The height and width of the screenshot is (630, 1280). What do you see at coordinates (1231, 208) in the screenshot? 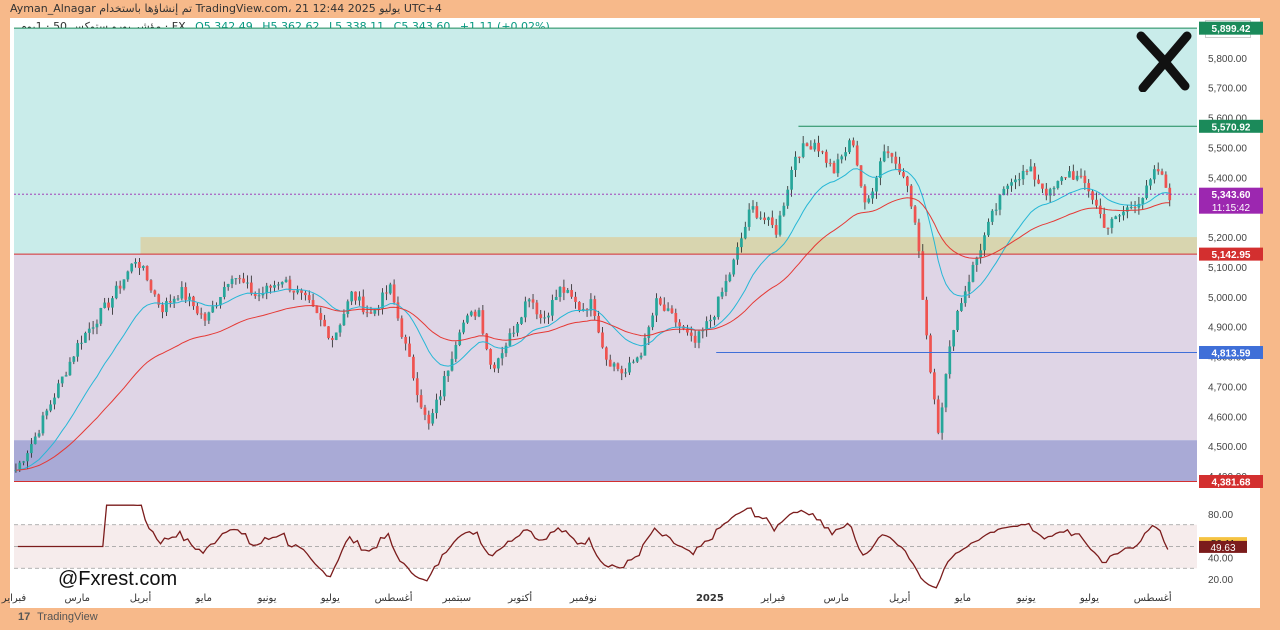
I see `countdown-label: 11:15:42` at bounding box center [1231, 208].